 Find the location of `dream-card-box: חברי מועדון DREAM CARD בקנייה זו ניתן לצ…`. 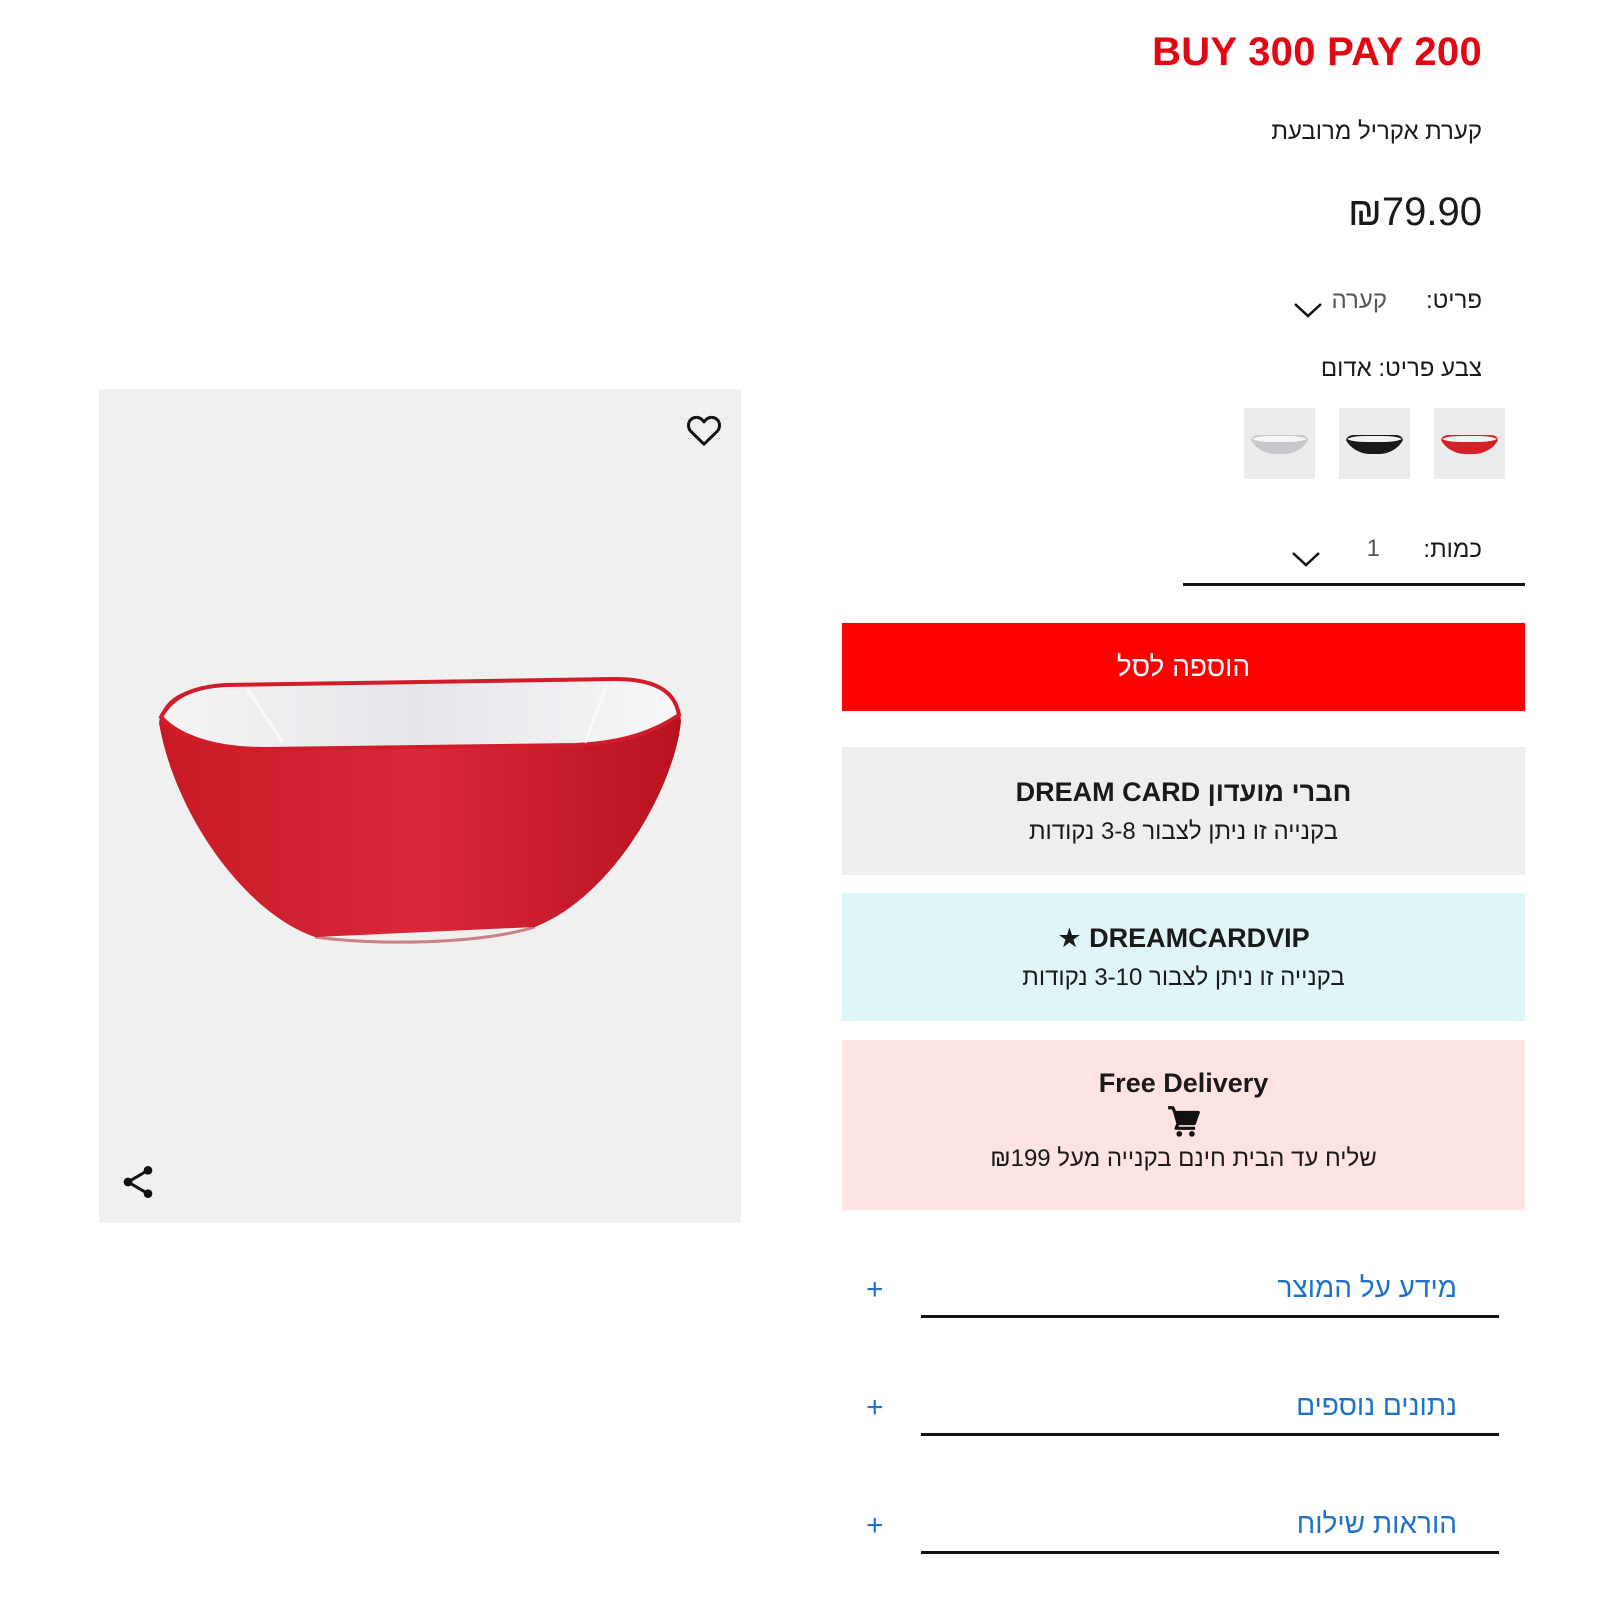

dream-card-box: חברי מועדון DREAM CARD בקנייה זו ניתן לצ… is located at coordinates (1183, 811).